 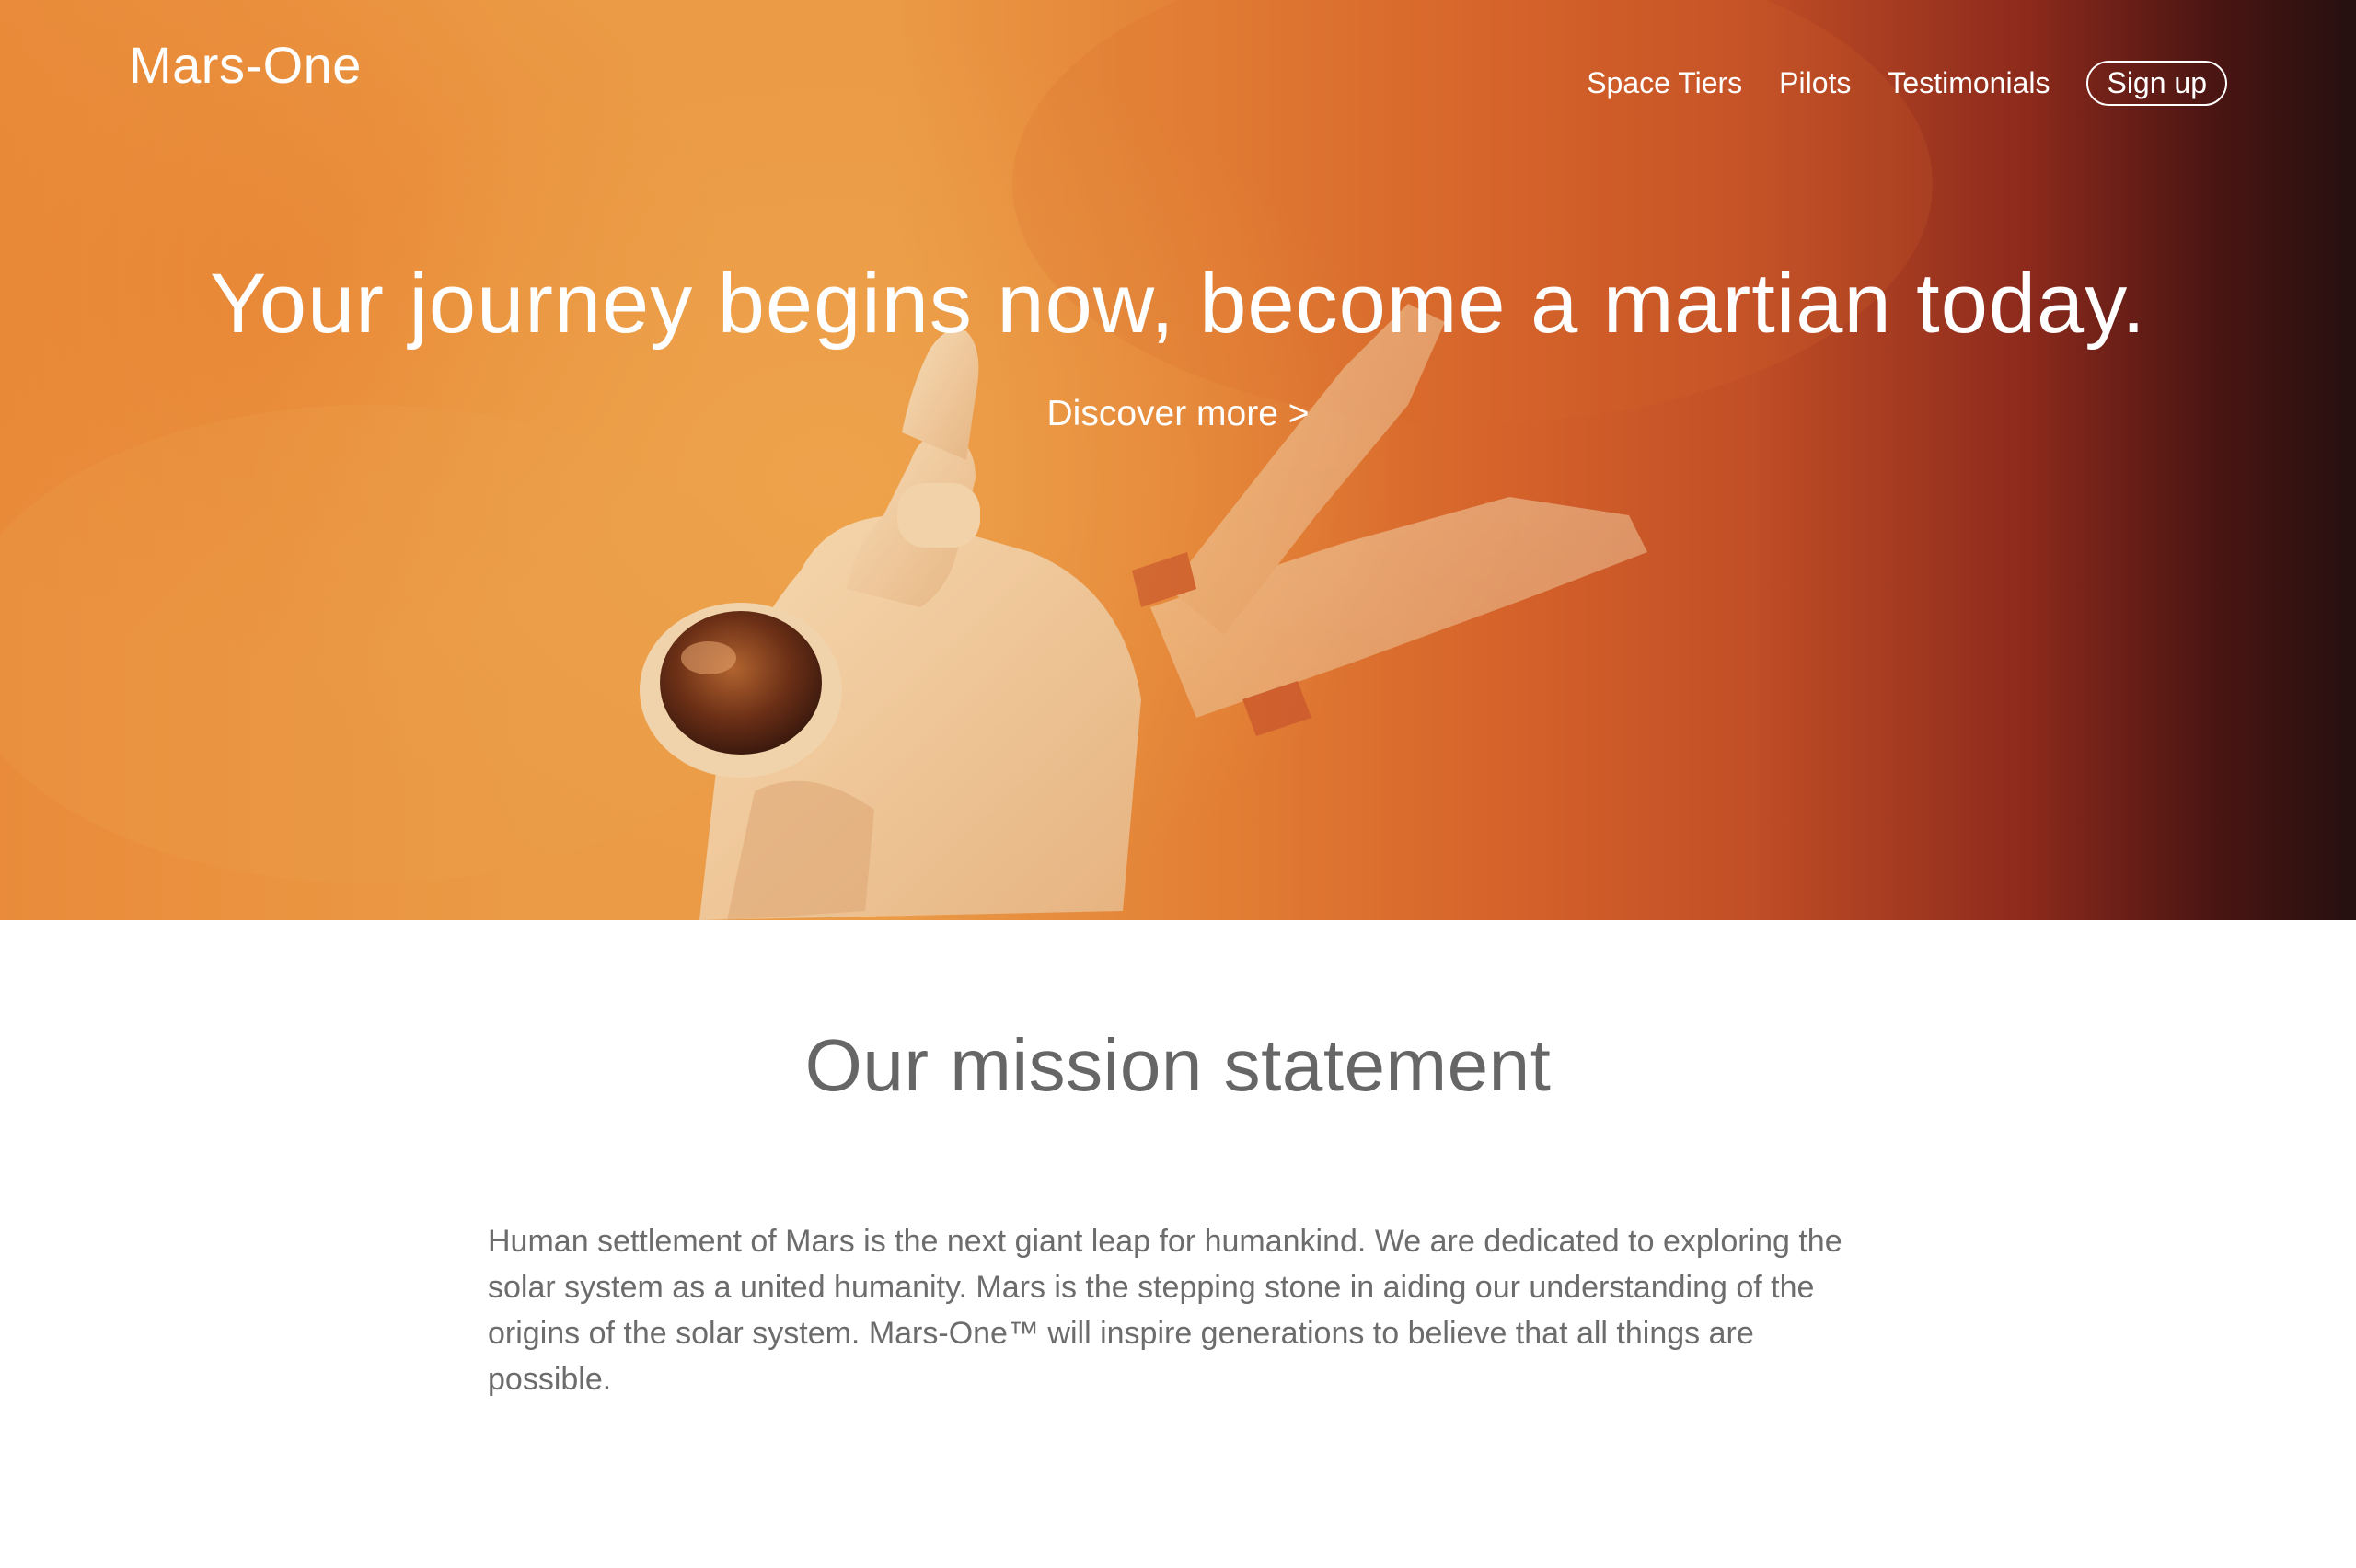 I want to click on brand-logo: Mars-One, so click(x=246, y=65).